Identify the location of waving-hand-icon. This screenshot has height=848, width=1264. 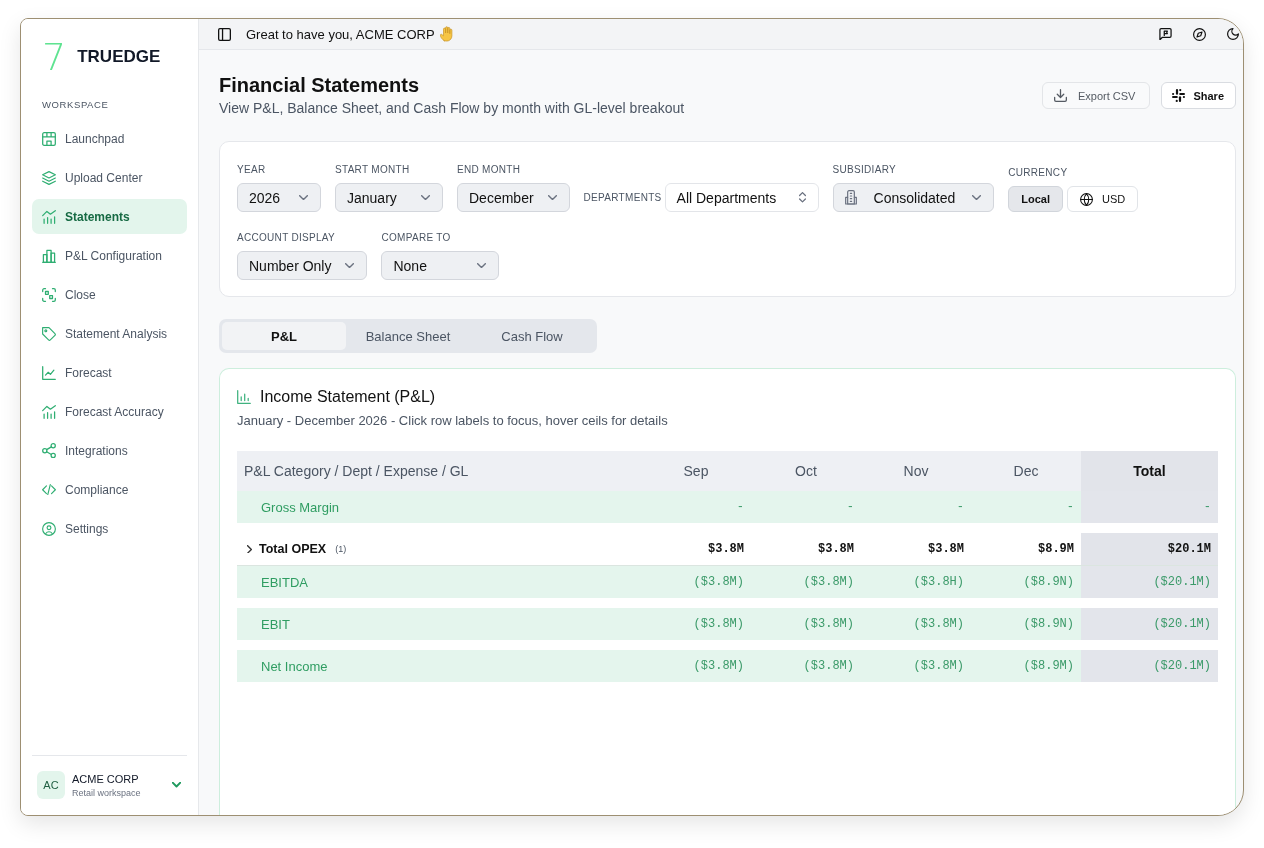
(446, 34).